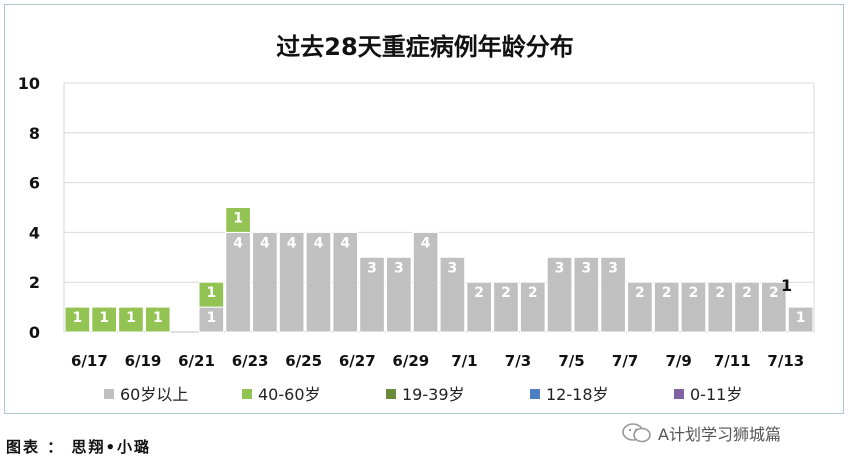 Image resolution: width=850 pixels, height=470 pixels. What do you see at coordinates (732, 361) in the screenshot?
I see `x-tick-label: 7/11` at bounding box center [732, 361].